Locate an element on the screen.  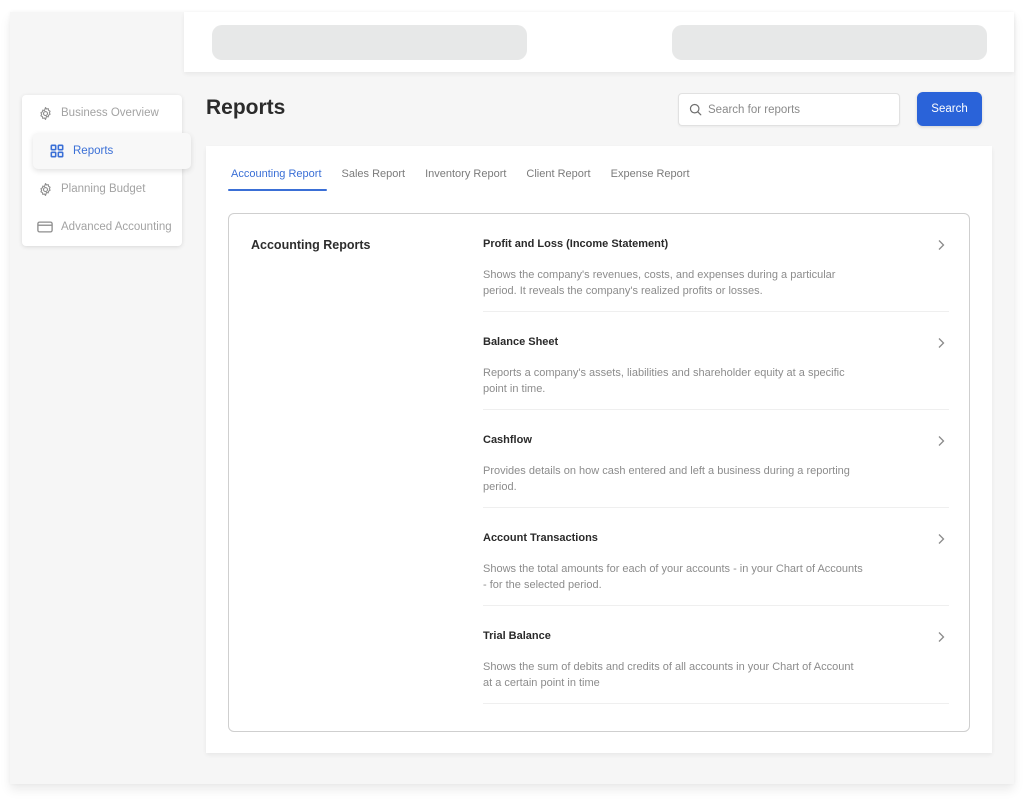
search-field is located at coordinates (789, 109).